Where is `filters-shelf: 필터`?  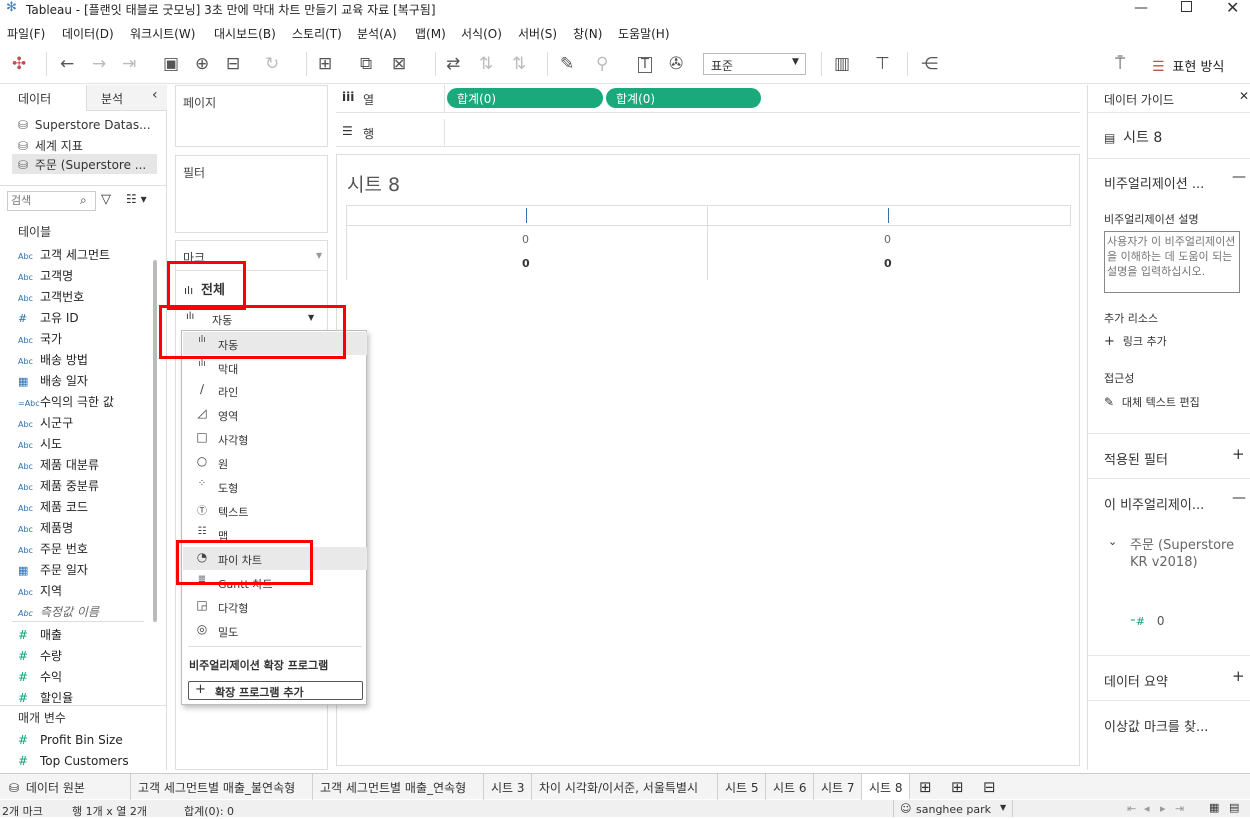
filters-shelf: 필터 is located at coordinates (251, 194).